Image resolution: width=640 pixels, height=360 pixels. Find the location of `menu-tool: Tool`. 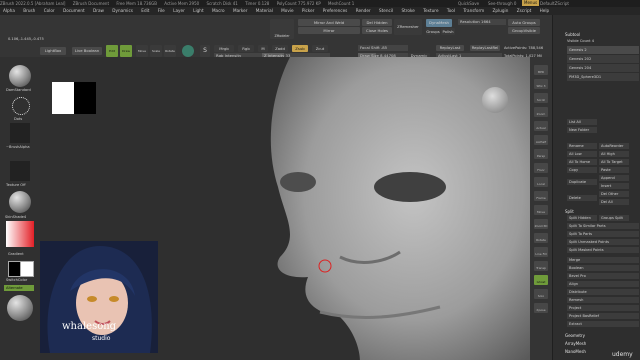

menu-tool: Tool is located at coordinates (451, 10).